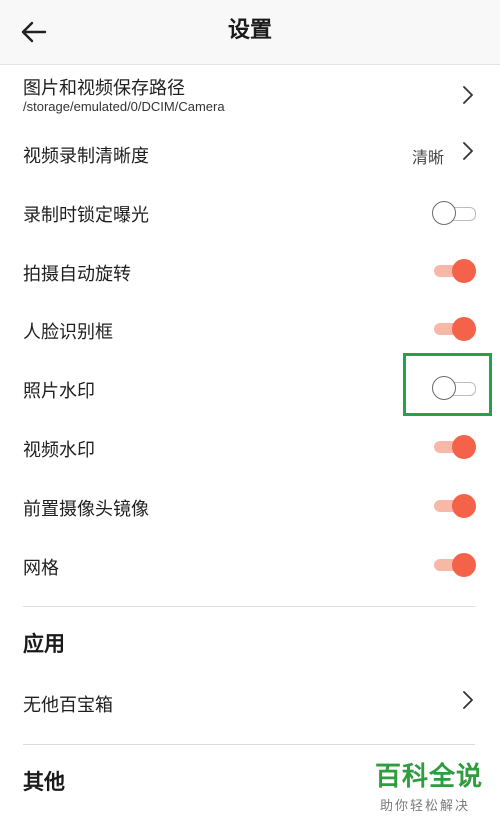 This screenshot has height=820, width=500. I want to click on highlight-box, so click(447, 384).